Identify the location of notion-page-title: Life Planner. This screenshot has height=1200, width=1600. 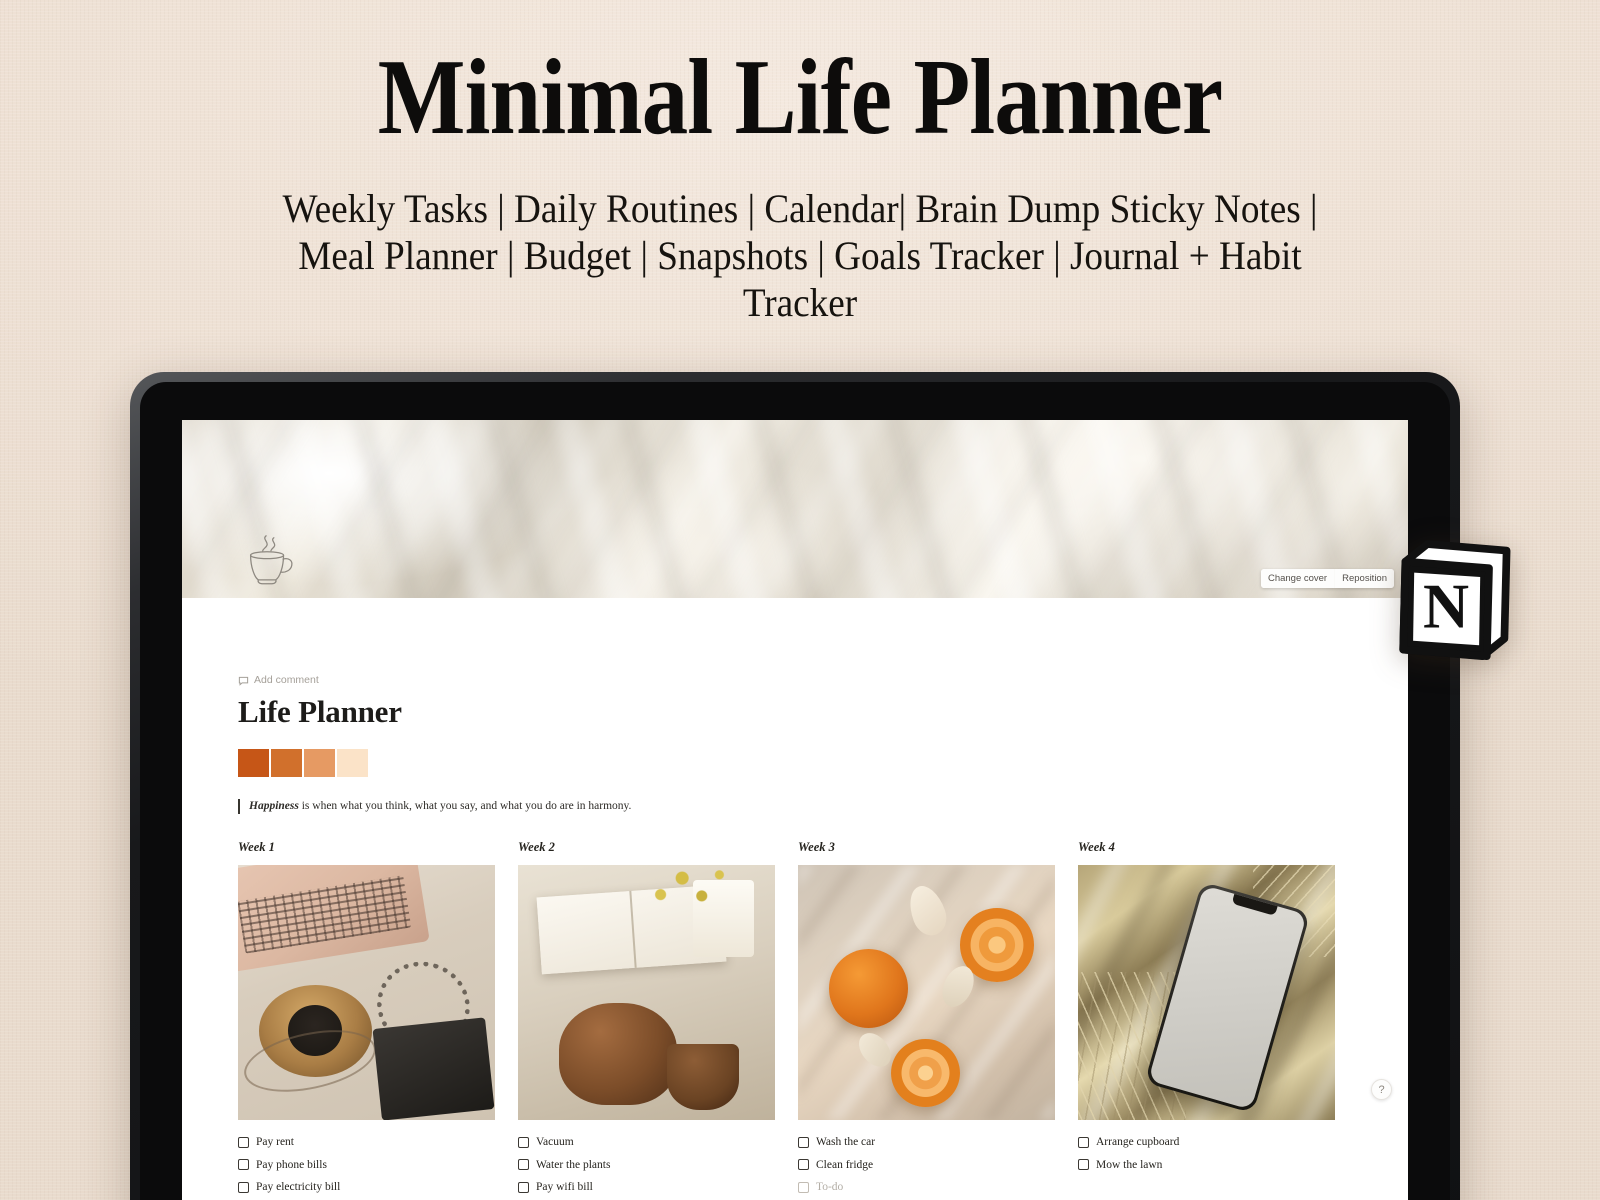
(793, 711).